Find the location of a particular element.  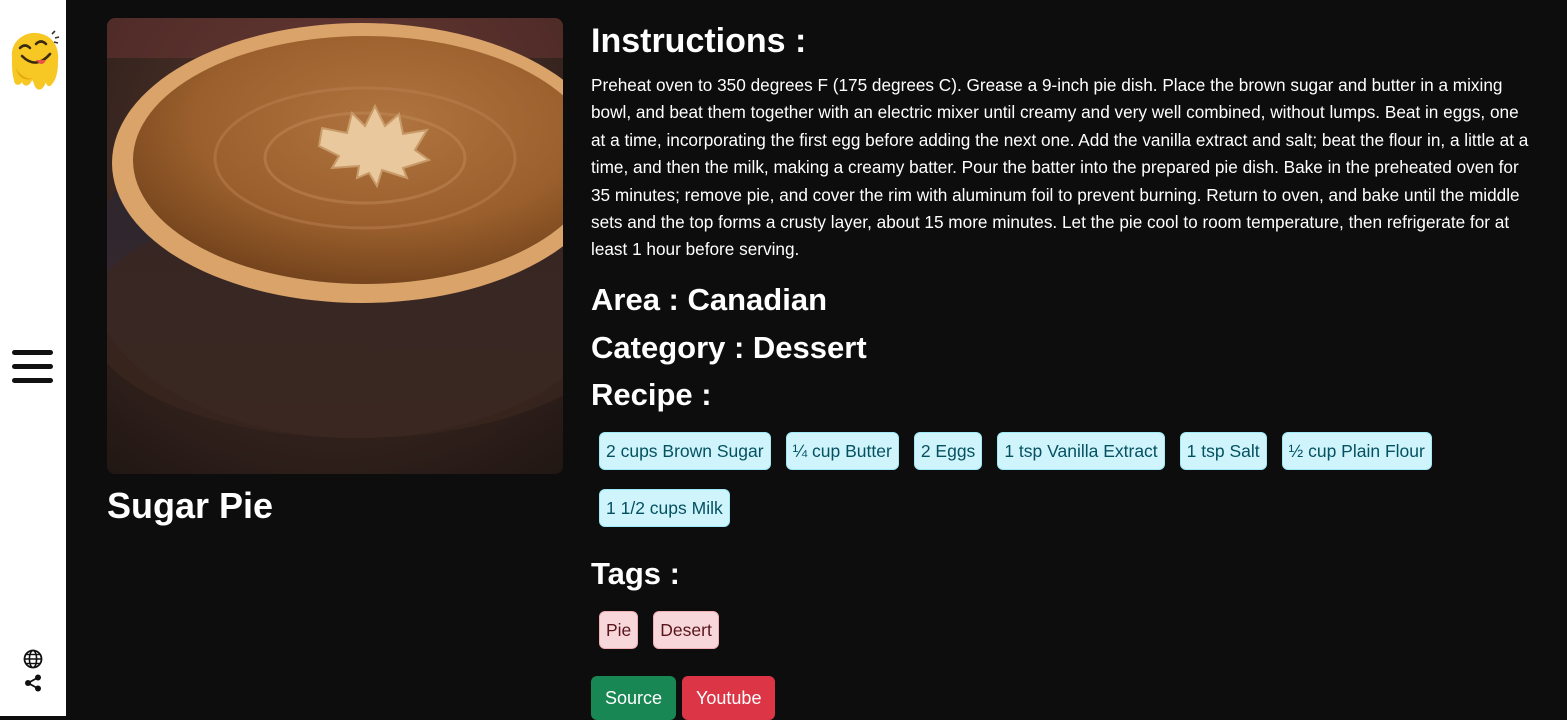

ingredient-badge: 1 tsp Salt is located at coordinates (1223, 451).